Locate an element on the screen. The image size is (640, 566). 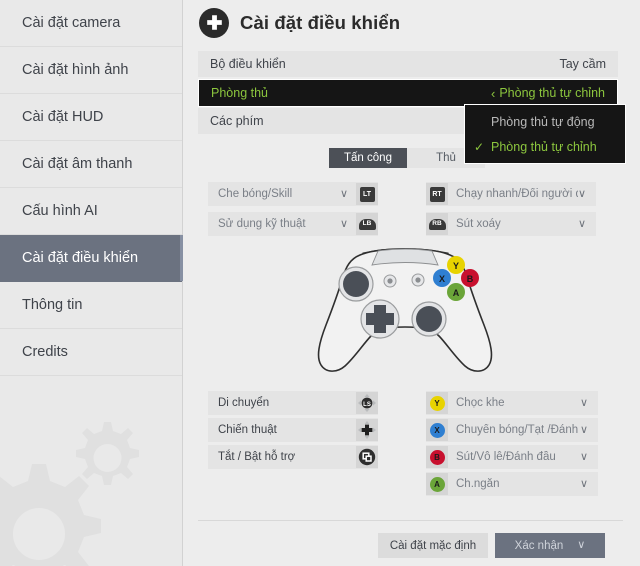
setting-row-defense: Phòng thủ ‹ Phòng thủ tự chỉnh is located at coordinates (408, 93).